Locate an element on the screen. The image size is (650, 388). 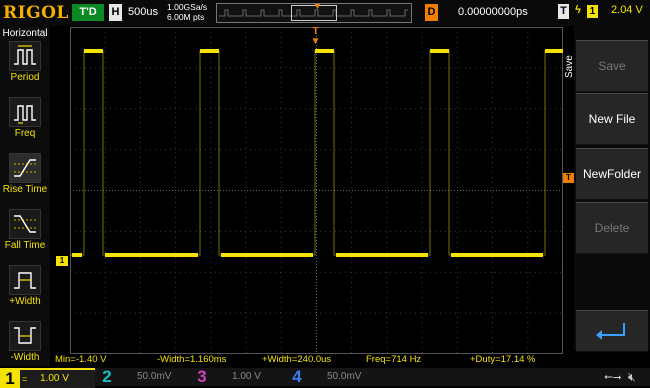
measure-positive-width-label: +Width is located at coordinates (25, 301).